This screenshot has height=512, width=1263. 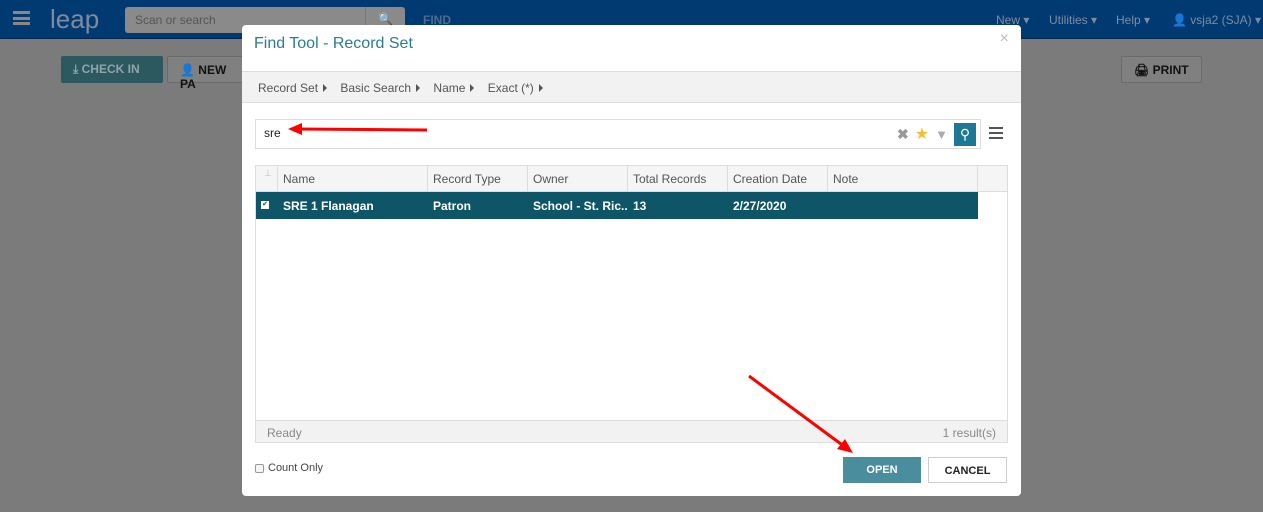 What do you see at coordinates (259, 468) in the screenshot?
I see `checkbox` at bounding box center [259, 468].